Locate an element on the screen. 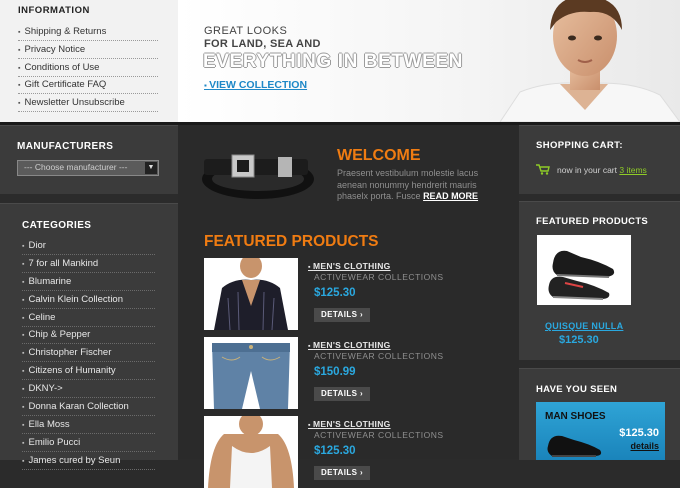  hero-line-3: EVERYTHING IN BETWEEN is located at coordinates (333, 61).